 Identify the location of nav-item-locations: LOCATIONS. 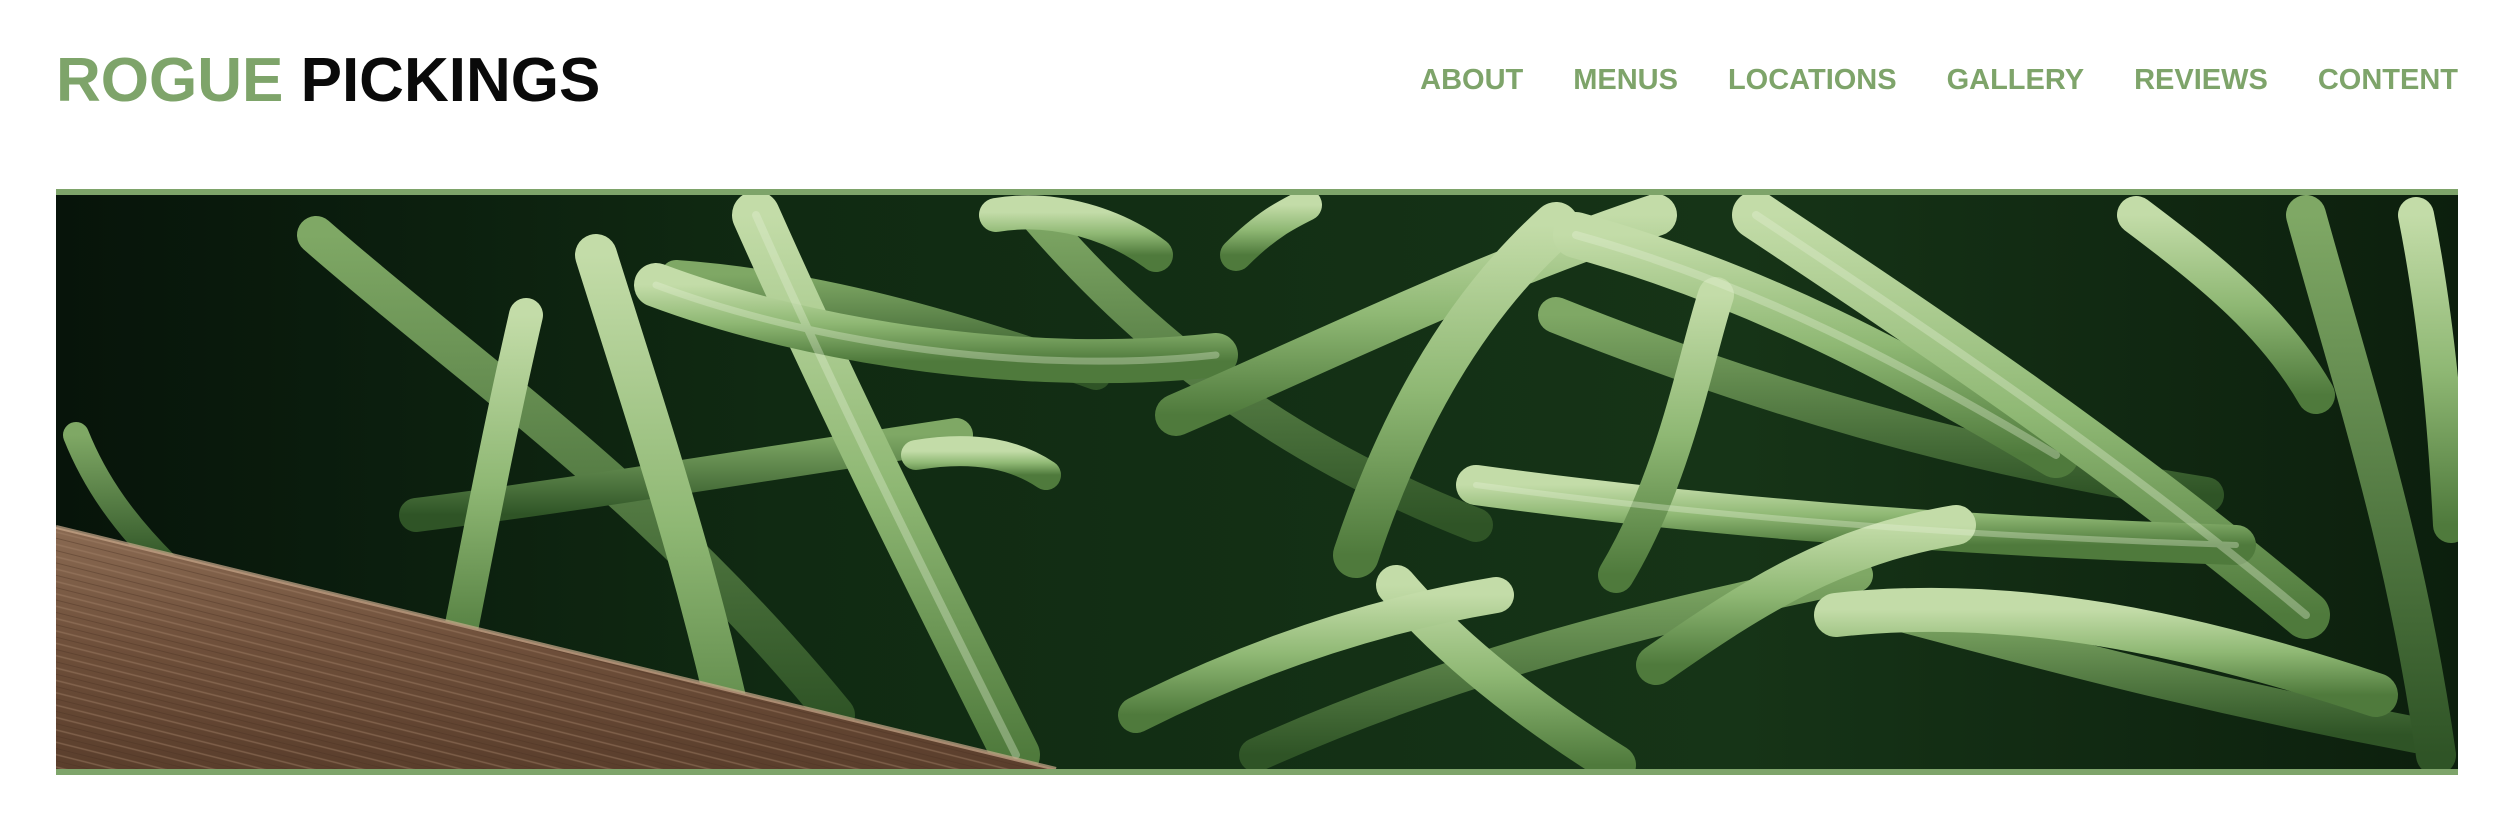
(1812, 80).